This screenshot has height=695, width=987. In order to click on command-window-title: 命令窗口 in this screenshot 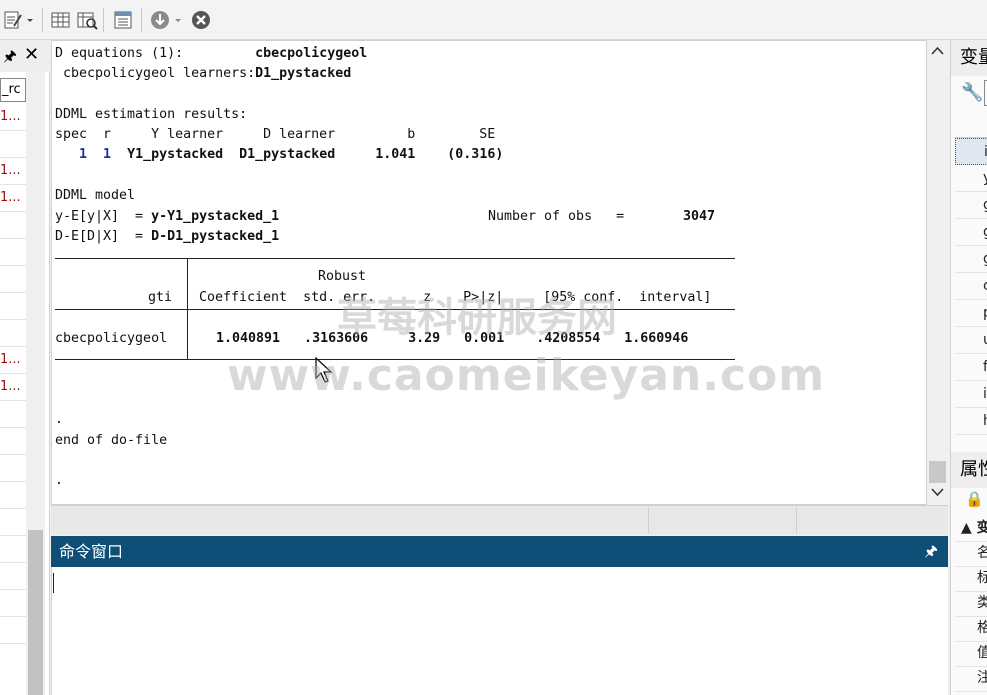, I will do `click(91, 551)`.